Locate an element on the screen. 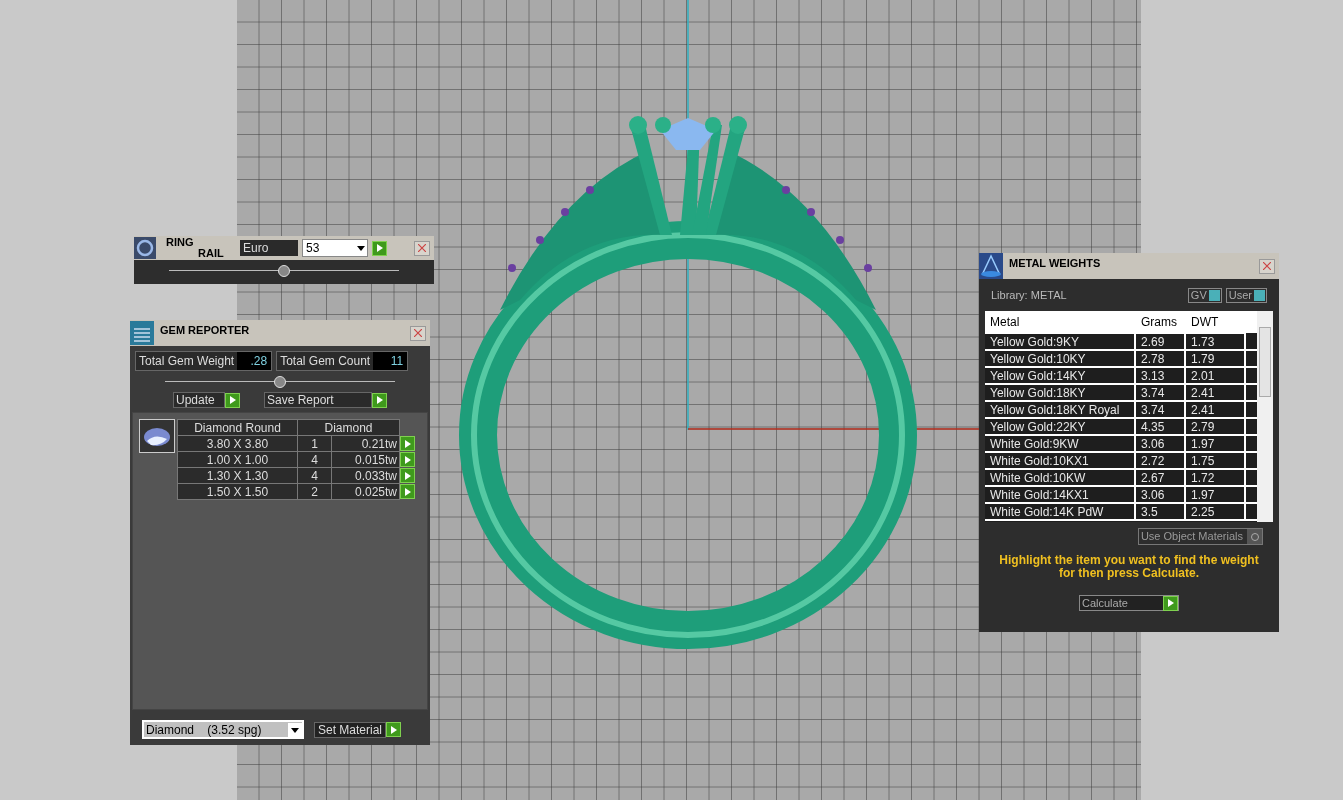 Image resolution: width=1343 pixels, height=800 pixels. table-cell: Yellow Gold:9KY is located at coordinates (1060, 341).